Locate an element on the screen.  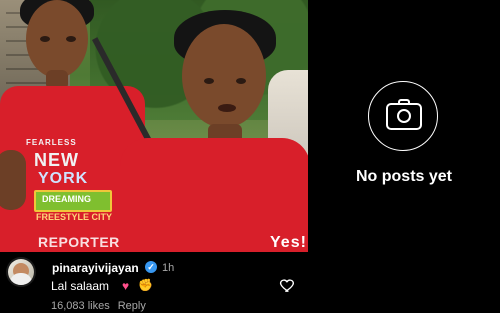
shirt-print-line: YORK is located at coordinates (63, 178).